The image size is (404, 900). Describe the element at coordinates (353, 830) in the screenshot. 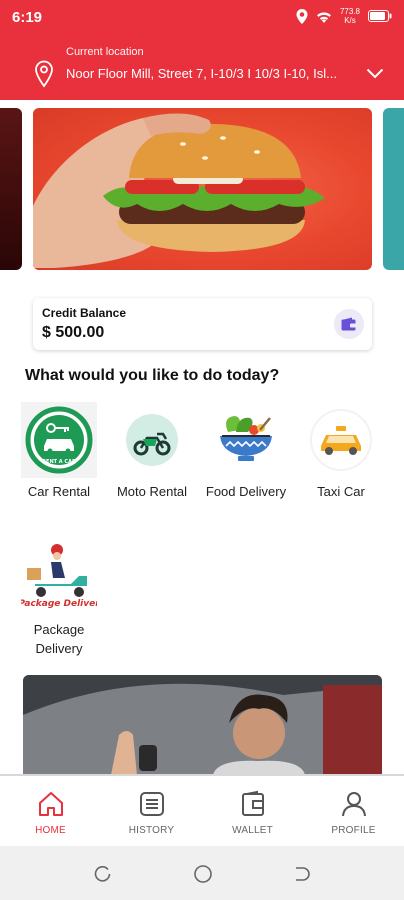

I see `nav-label: PROFILE` at that location.